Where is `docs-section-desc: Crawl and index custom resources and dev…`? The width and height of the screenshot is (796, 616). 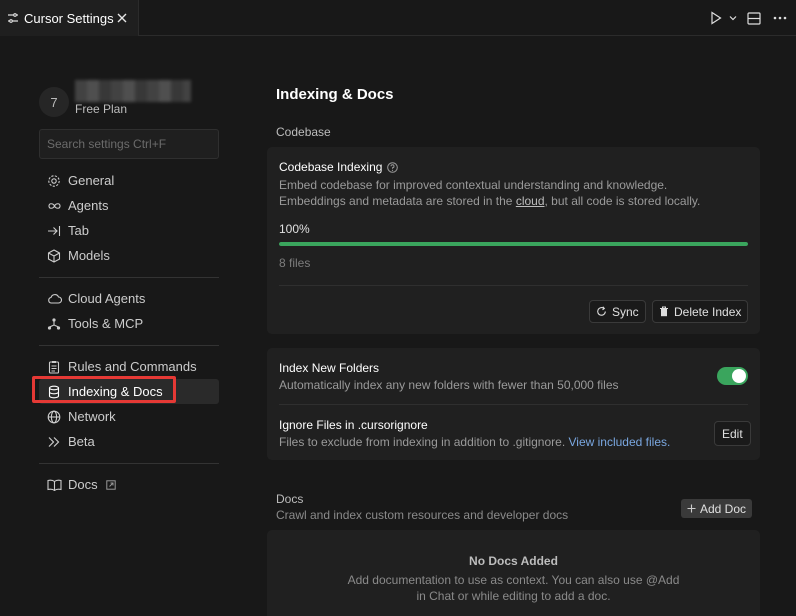 docs-section-desc: Crawl and index custom resources and dev… is located at coordinates (422, 515).